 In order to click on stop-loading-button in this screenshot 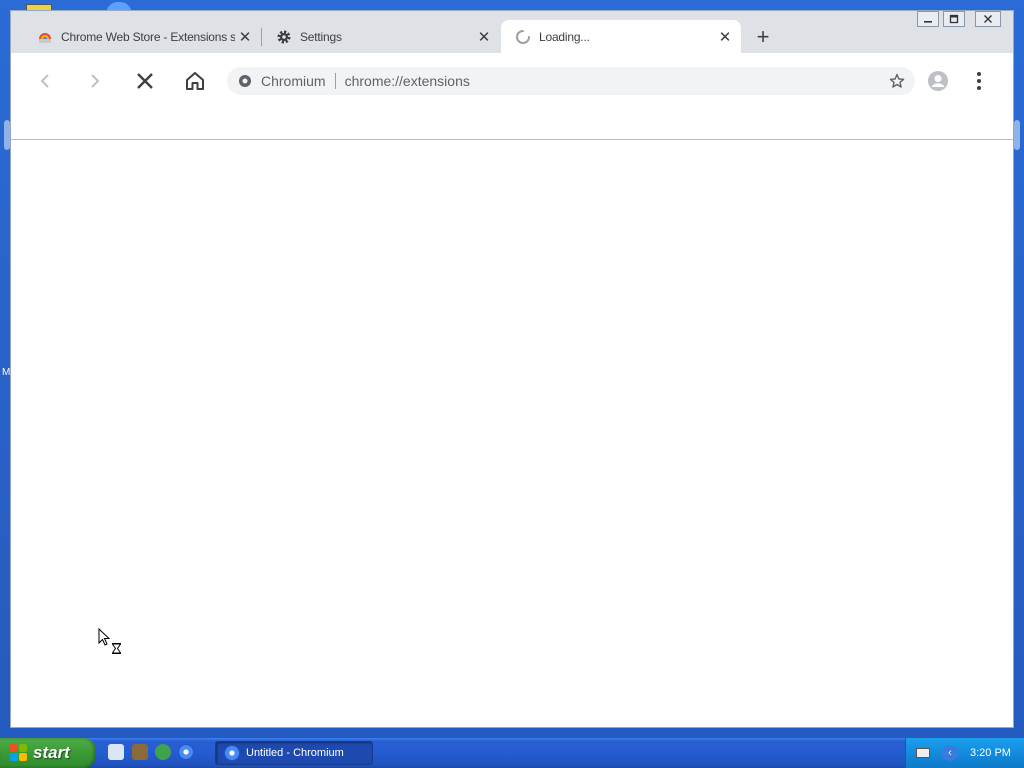, I will do `click(145, 81)`.